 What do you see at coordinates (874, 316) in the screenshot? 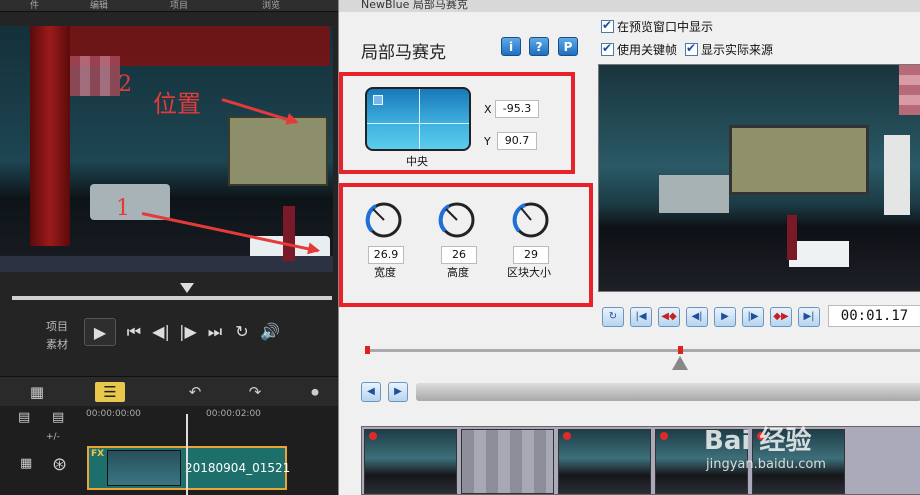
I see `timecode-display: 00:01.17` at bounding box center [874, 316].